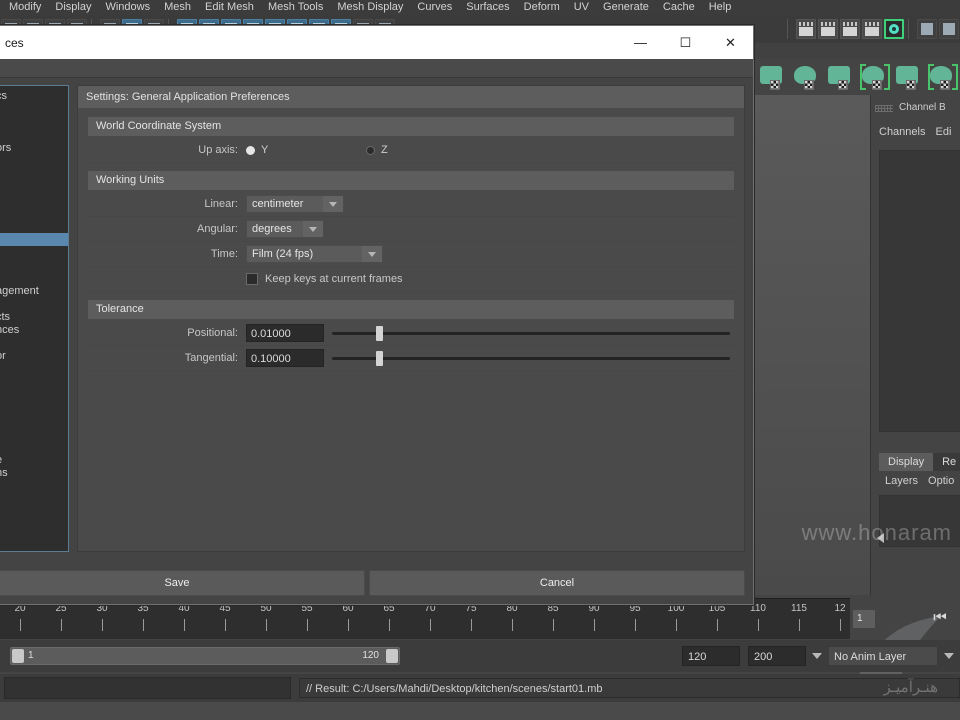 The image size is (960, 720). What do you see at coordinates (34, 148) in the screenshot?
I see `category-item-4: ors` at bounding box center [34, 148].